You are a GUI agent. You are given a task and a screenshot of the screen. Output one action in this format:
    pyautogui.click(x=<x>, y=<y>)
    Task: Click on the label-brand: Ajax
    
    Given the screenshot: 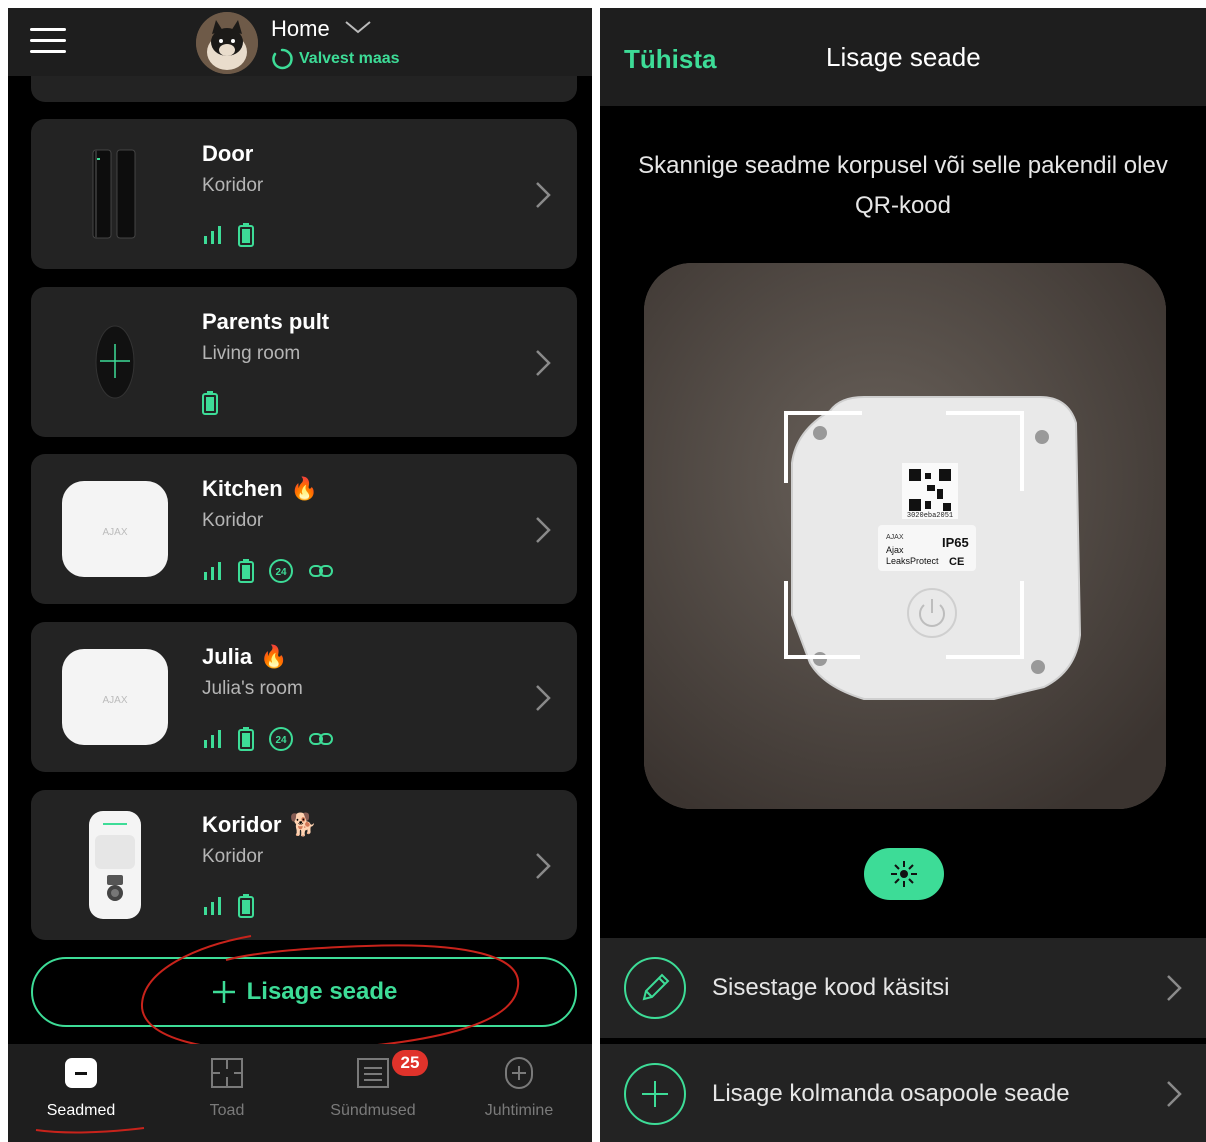 What is the action you would take?
    pyautogui.click(x=895, y=550)
    